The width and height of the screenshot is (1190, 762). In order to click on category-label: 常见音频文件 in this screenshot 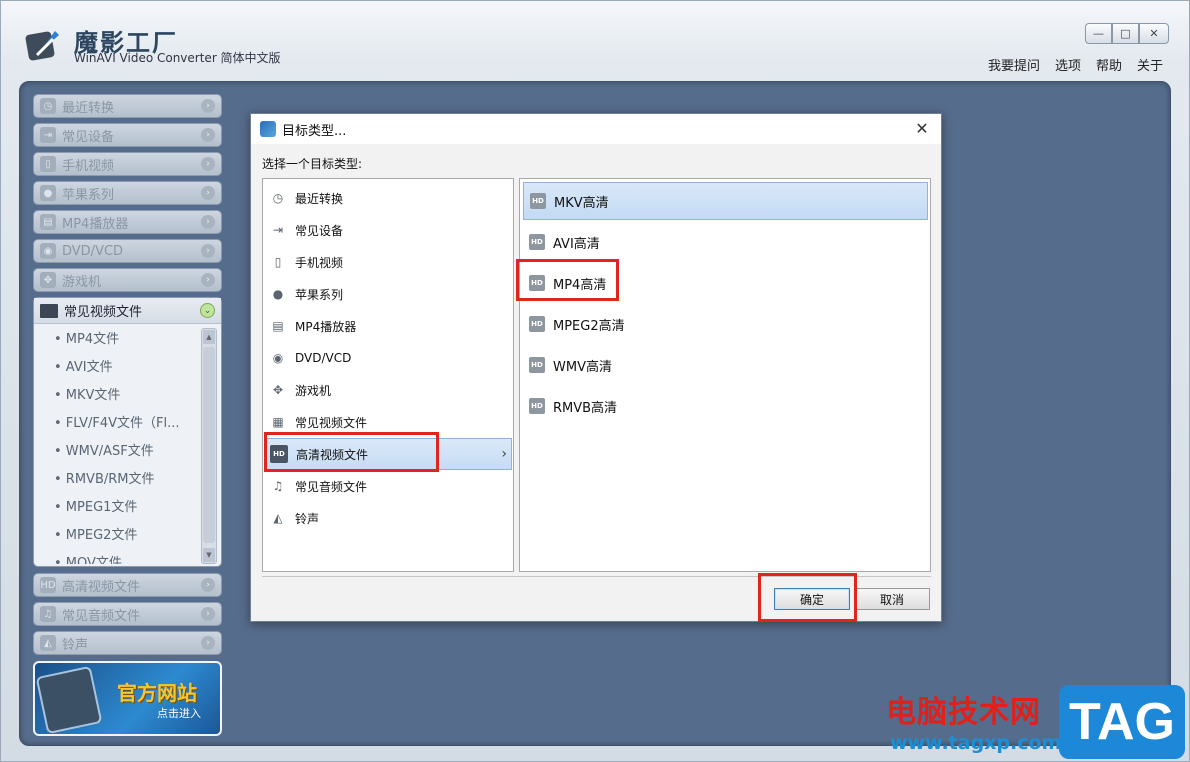, I will do `click(331, 486)`.